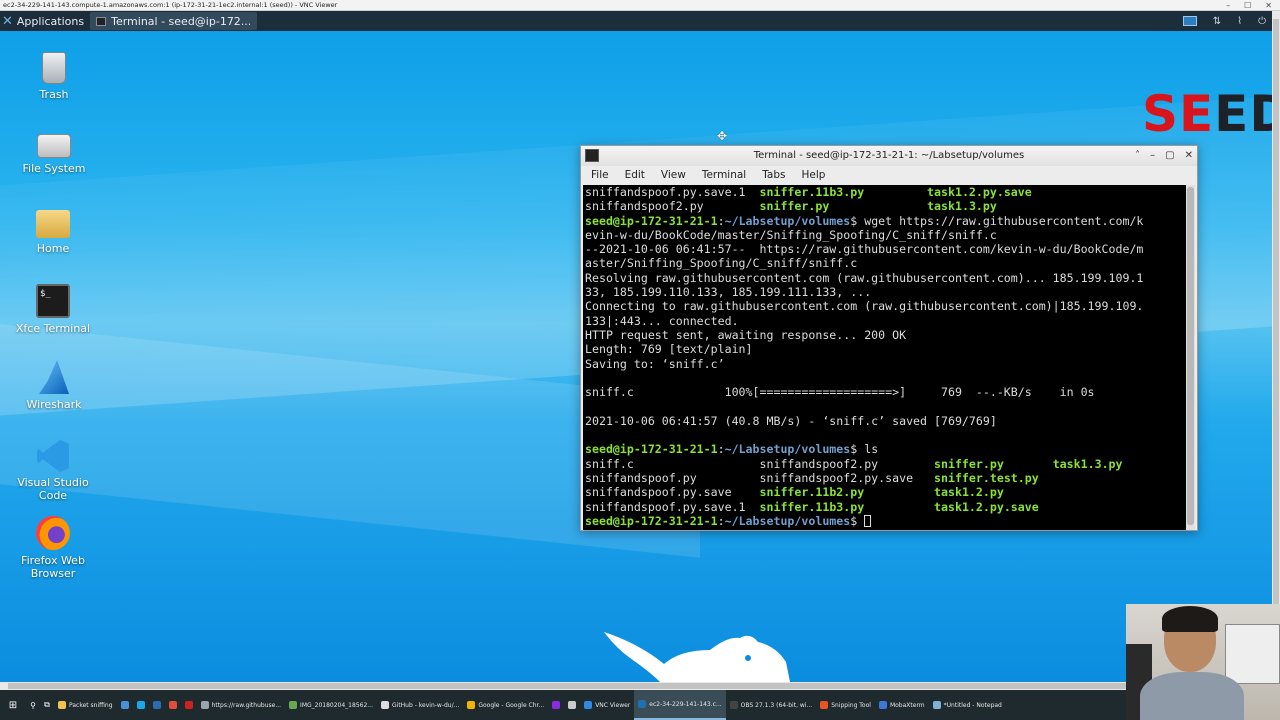 The width and height of the screenshot is (1280, 720). I want to click on search-icon: ⚲, so click(33, 705).